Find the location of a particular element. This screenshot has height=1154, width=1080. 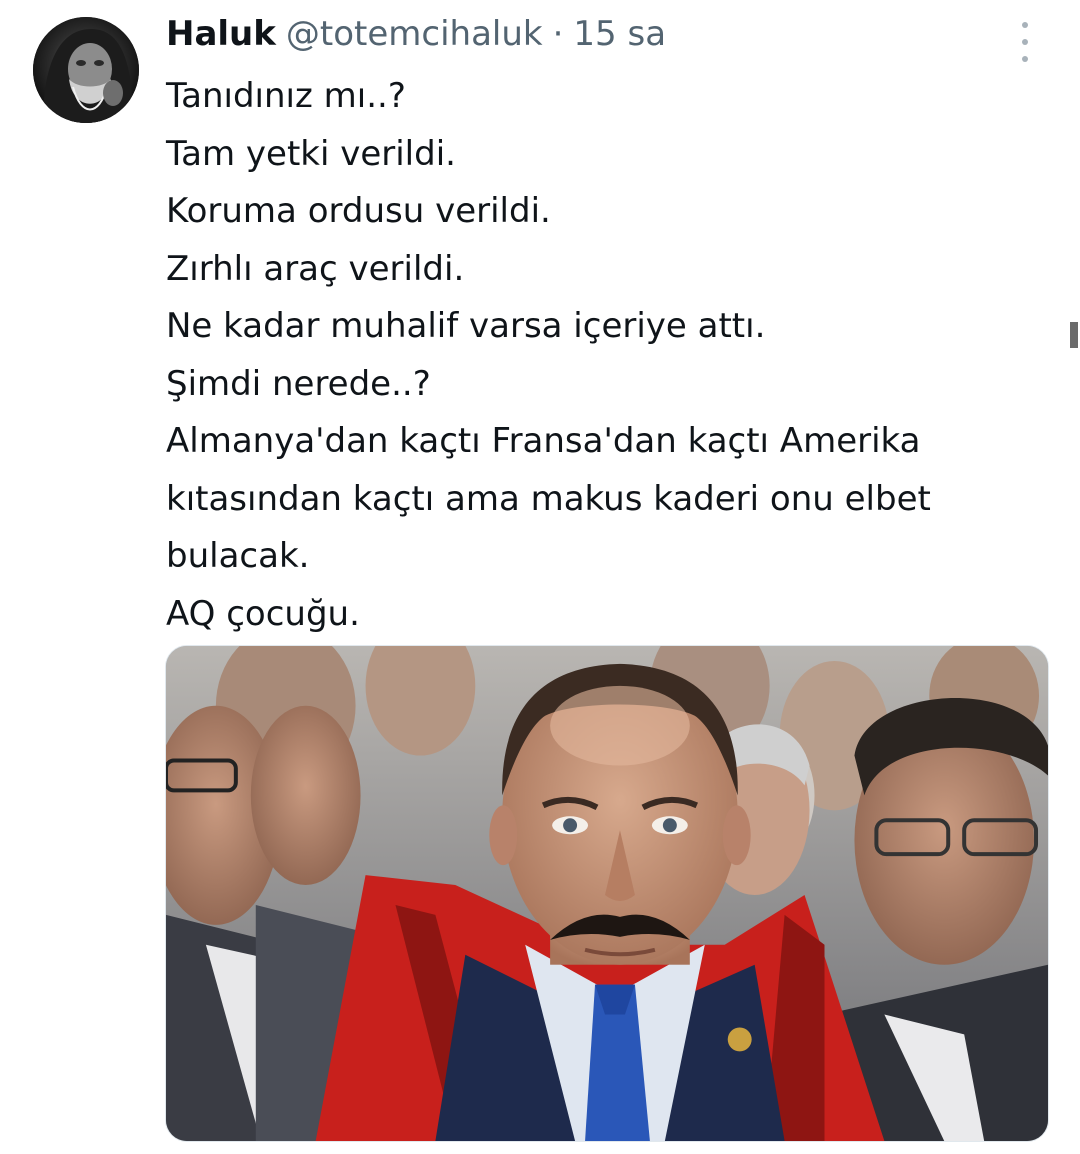

tweet-text-line: Şimdi nerede..? is located at coordinates (298, 383).